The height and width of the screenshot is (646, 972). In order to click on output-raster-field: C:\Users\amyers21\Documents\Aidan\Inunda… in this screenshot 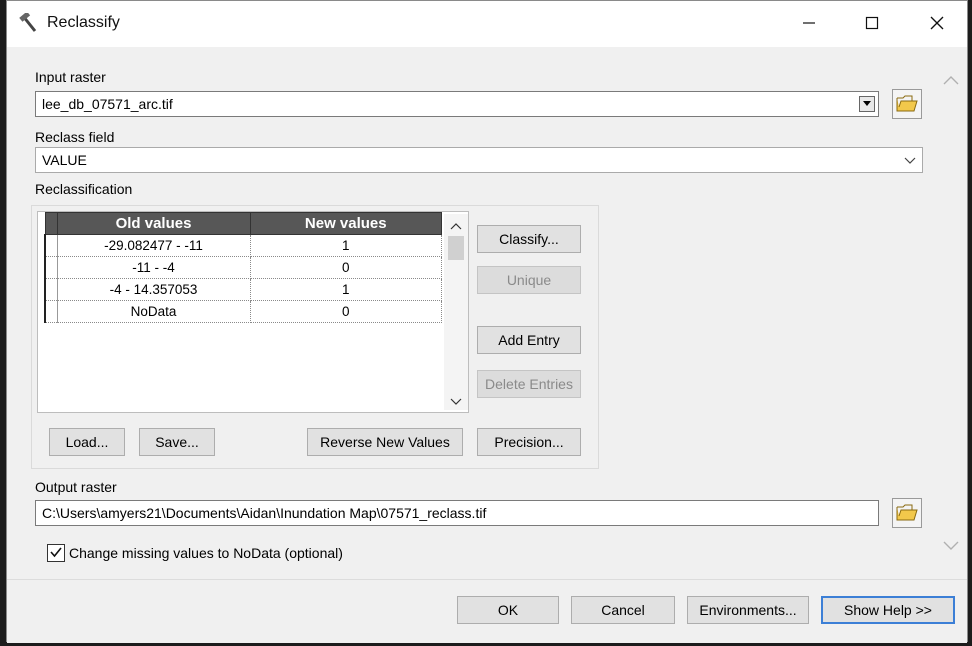, I will do `click(457, 513)`.